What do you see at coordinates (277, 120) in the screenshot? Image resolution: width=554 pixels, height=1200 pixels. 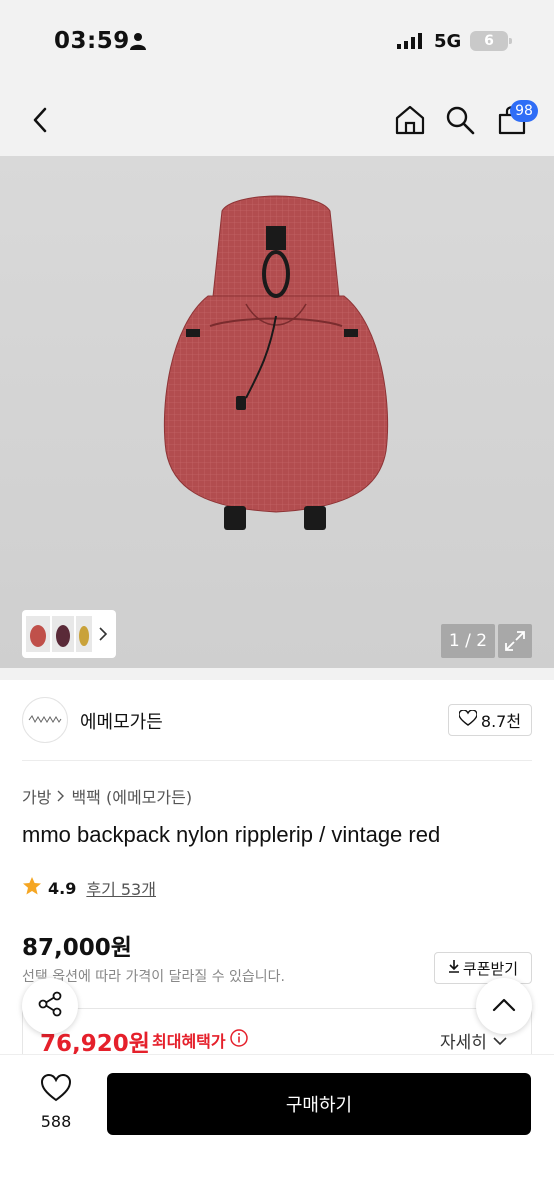 I see `top-nav` at bounding box center [277, 120].